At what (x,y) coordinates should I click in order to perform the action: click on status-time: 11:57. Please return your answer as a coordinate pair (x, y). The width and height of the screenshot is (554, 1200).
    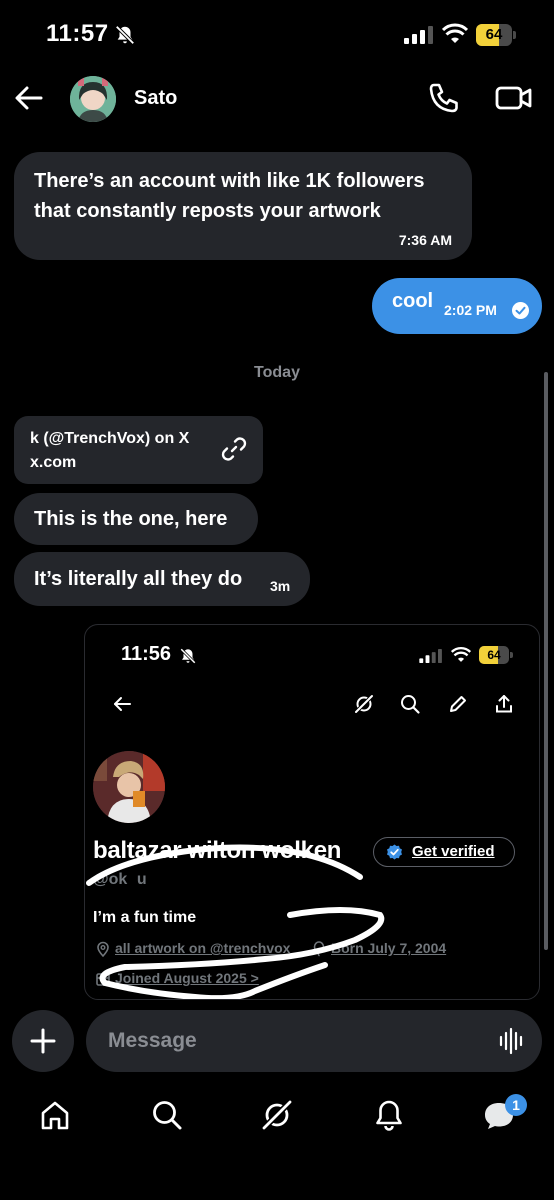
    Looking at the image, I should click on (77, 33).